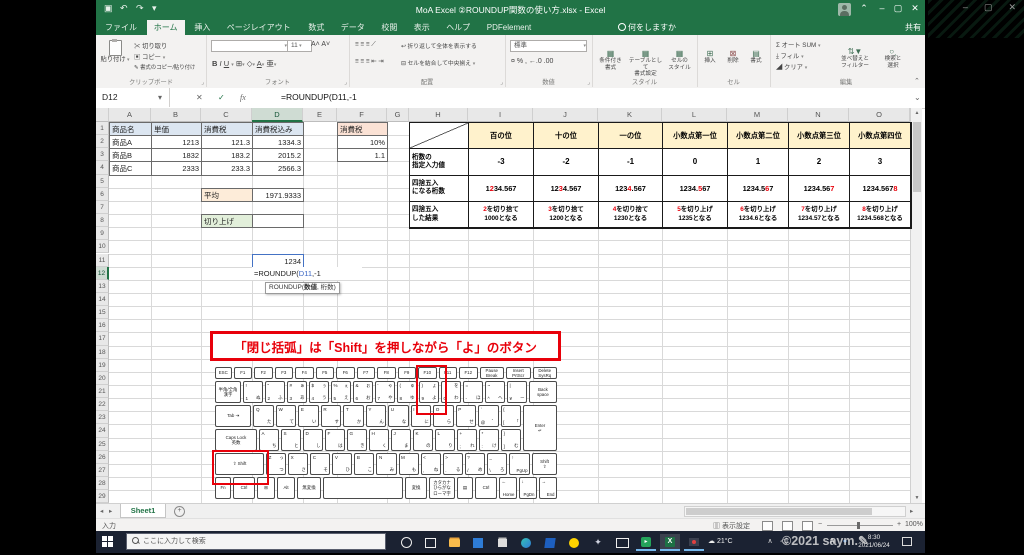 The width and height of the screenshot is (1024, 555). I want to click on column-header-J: J, so click(565, 115).